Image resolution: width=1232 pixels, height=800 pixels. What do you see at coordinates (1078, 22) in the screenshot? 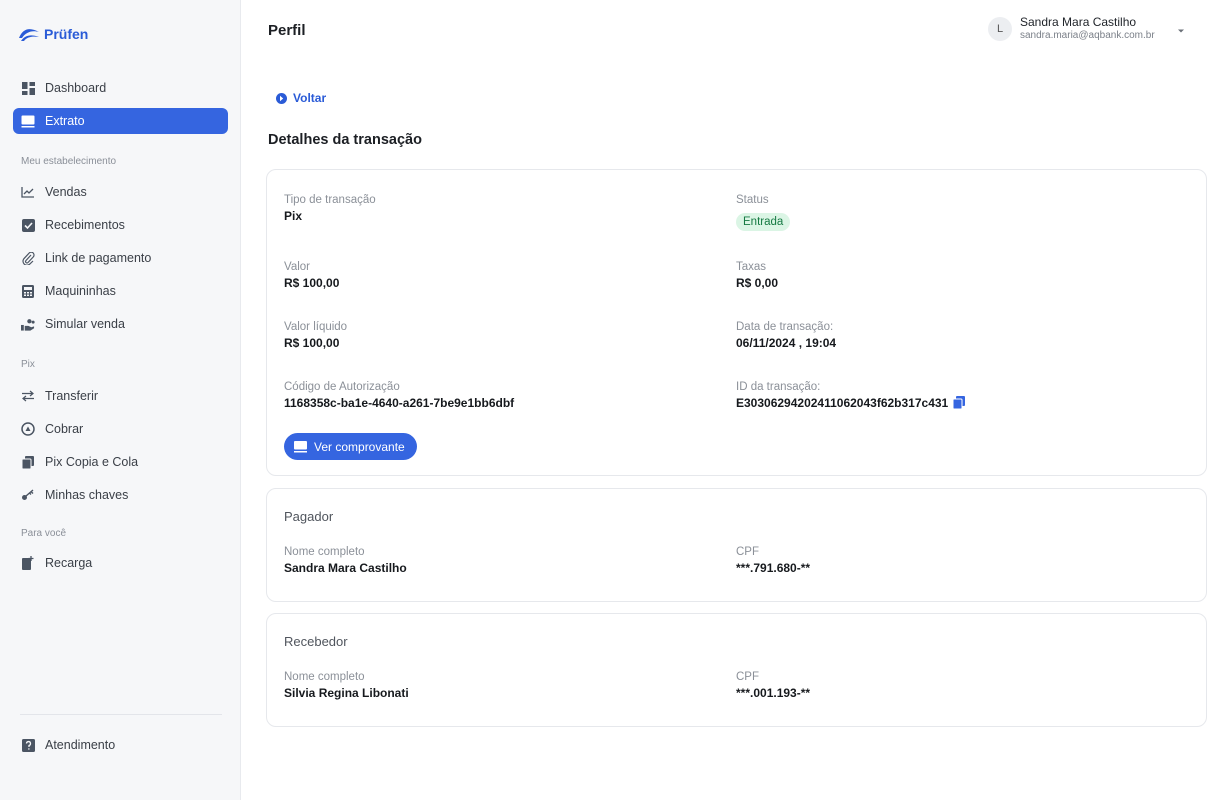
I see `user-name: Sandra Mara Castilho` at bounding box center [1078, 22].